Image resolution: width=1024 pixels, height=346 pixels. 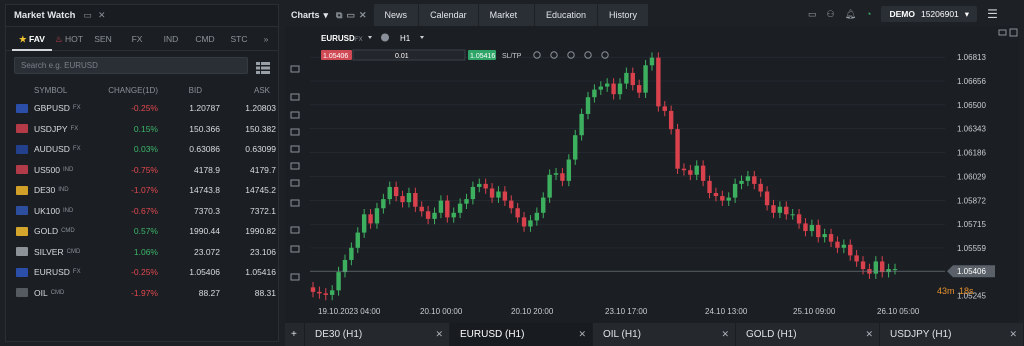 I want to click on list-item: OIL CMD -1.97% 88.27 88.31, so click(x=142, y=293).